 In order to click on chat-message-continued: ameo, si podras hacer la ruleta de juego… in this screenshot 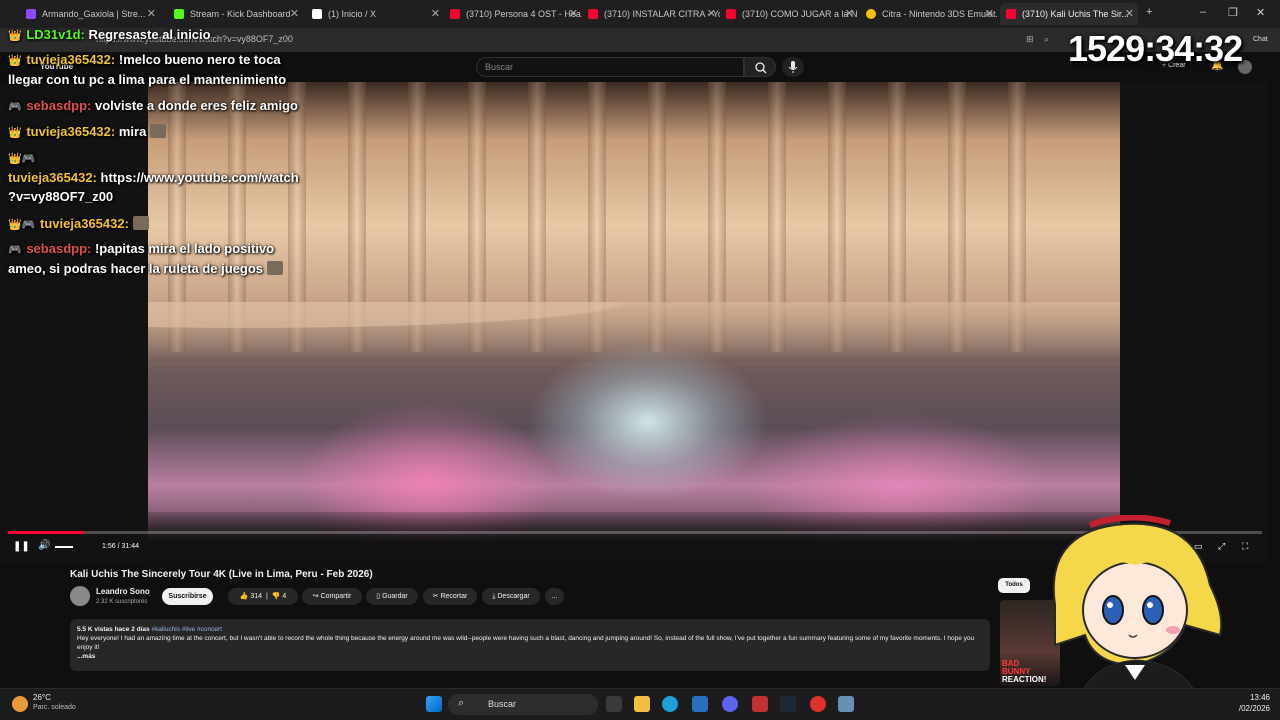, I will do `click(145, 268)`.